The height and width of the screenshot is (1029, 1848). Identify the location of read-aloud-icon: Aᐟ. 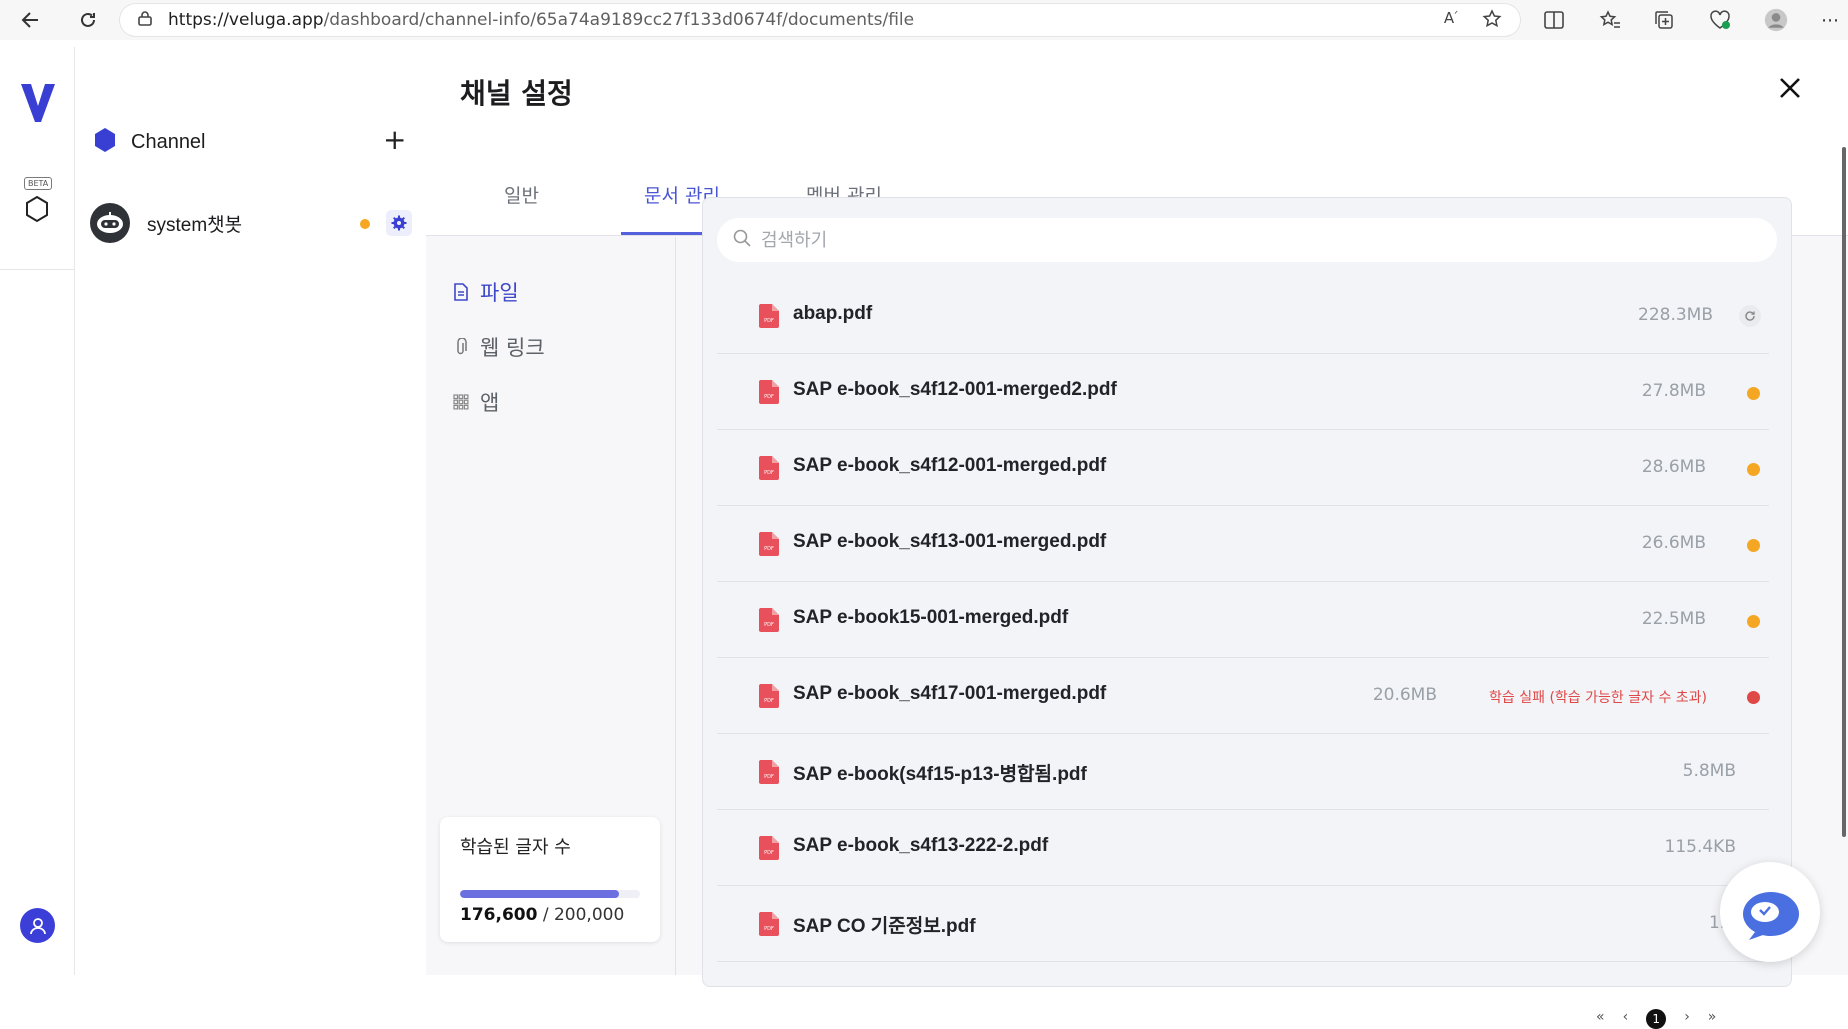
(1451, 21).